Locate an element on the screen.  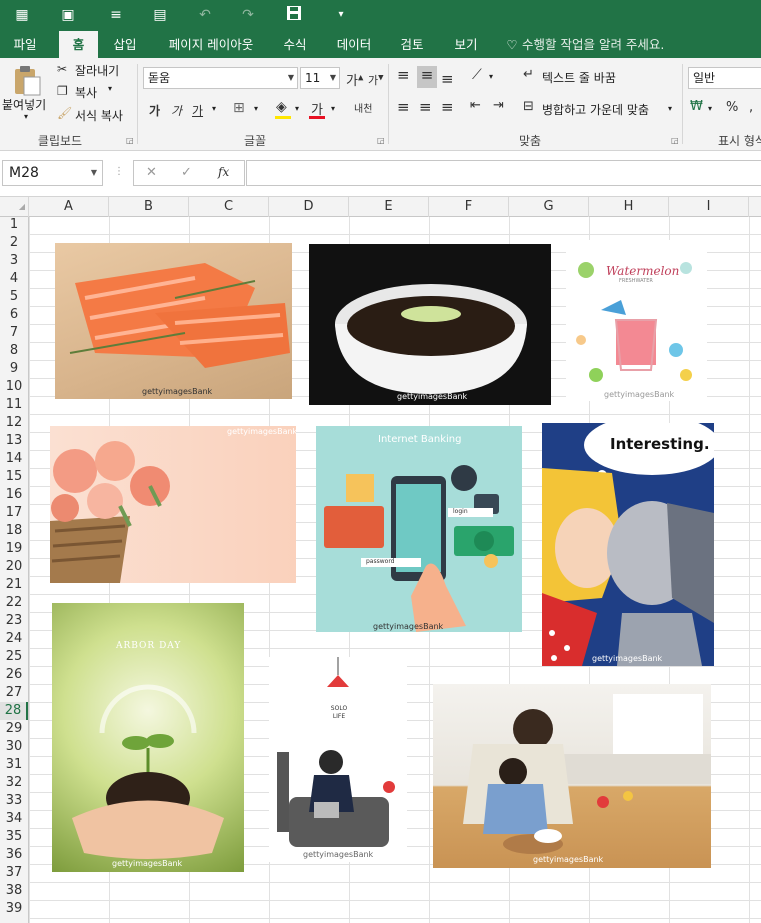
align-right-icon: ≡ is located at coordinates (447, 107).